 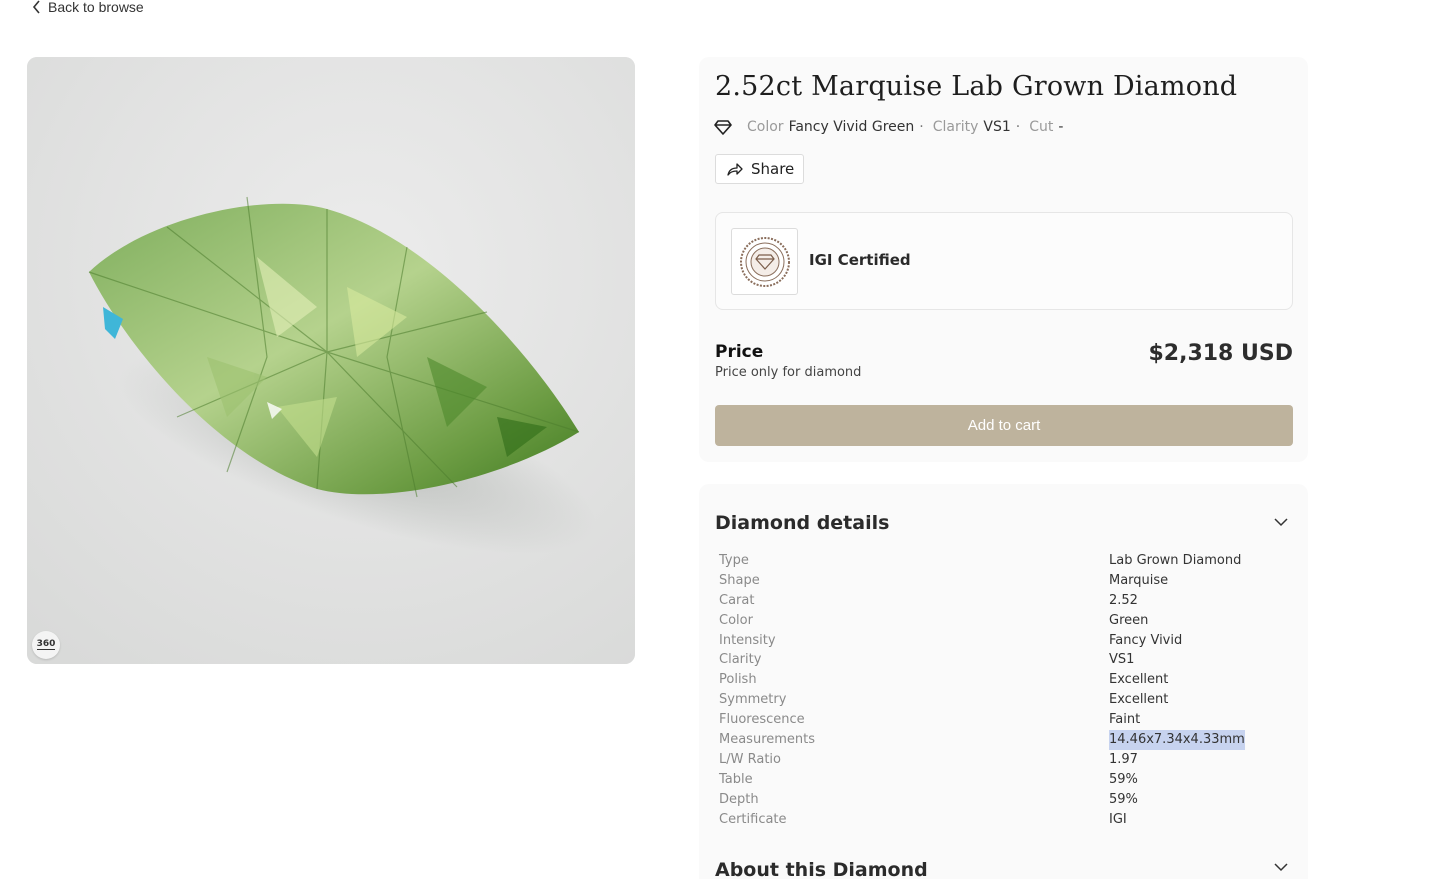 What do you see at coordinates (765, 127) in the screenshot?
I see `spec-color-label: Color` at bounding box center [765, 127].